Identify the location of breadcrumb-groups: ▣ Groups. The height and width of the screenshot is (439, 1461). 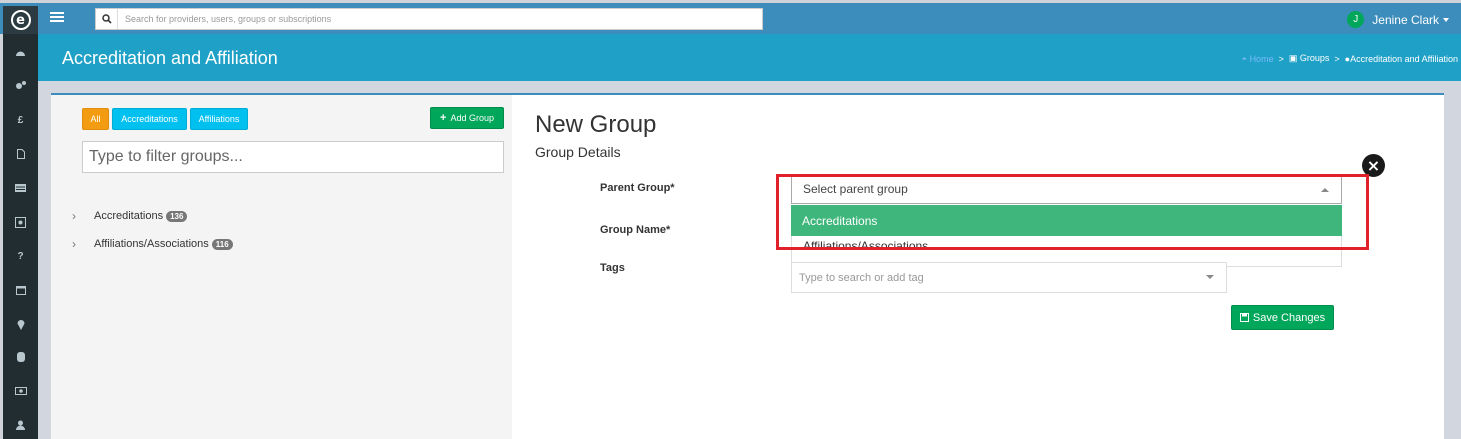
(1309, 58).